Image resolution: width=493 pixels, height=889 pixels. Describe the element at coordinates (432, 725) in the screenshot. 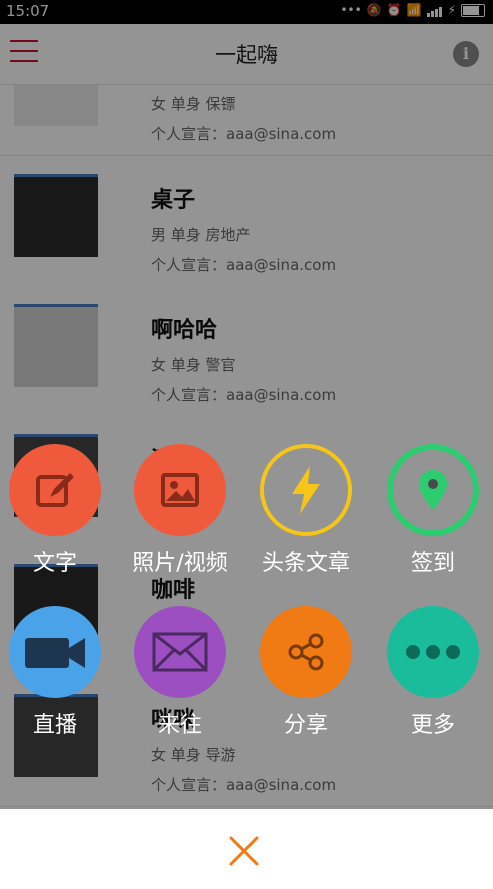

I see `action-label: 更多` at that location.